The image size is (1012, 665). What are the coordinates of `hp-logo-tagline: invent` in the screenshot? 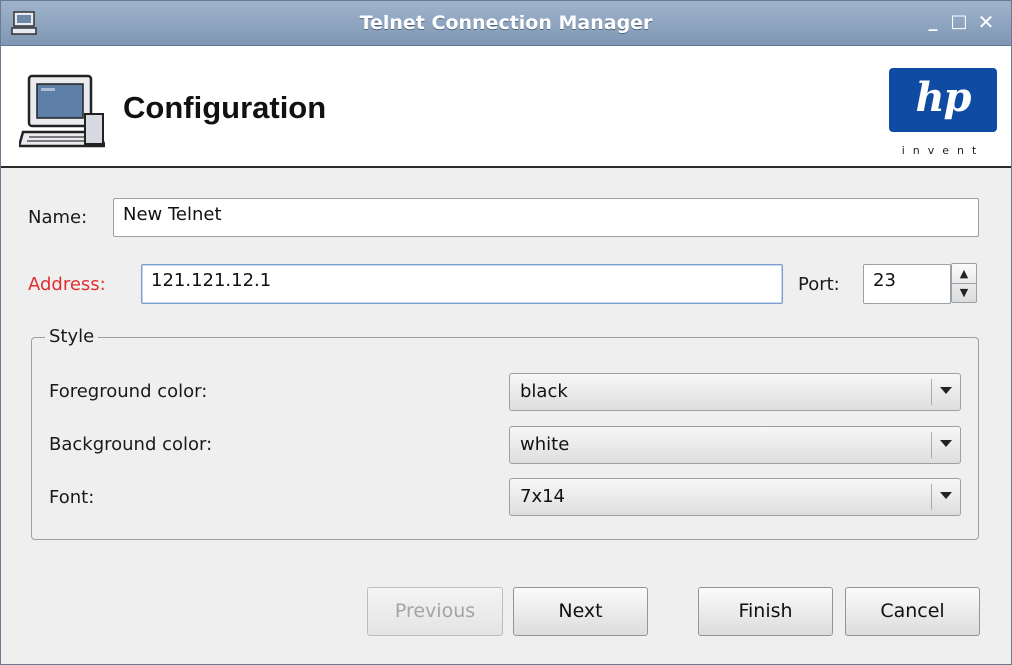 It's located at (943, 150).